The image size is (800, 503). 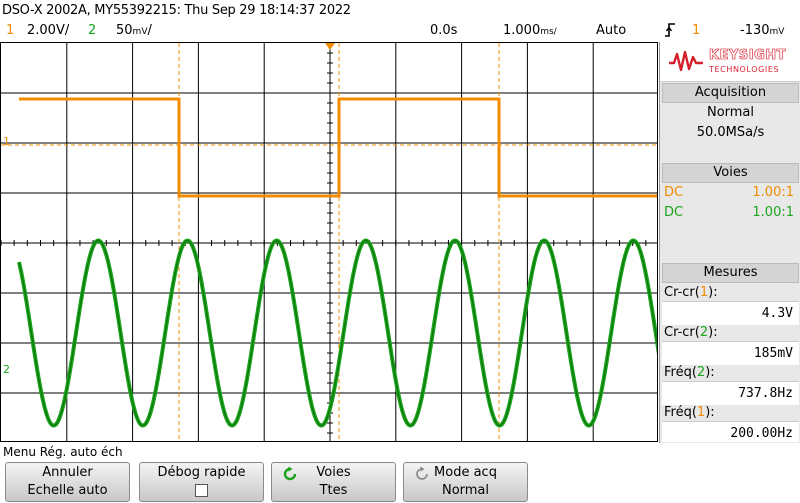 What do you see at coordinates (443, 30) in the screenshot?
I see `time-offset: 0.0s` at bounding box center [443, 30].